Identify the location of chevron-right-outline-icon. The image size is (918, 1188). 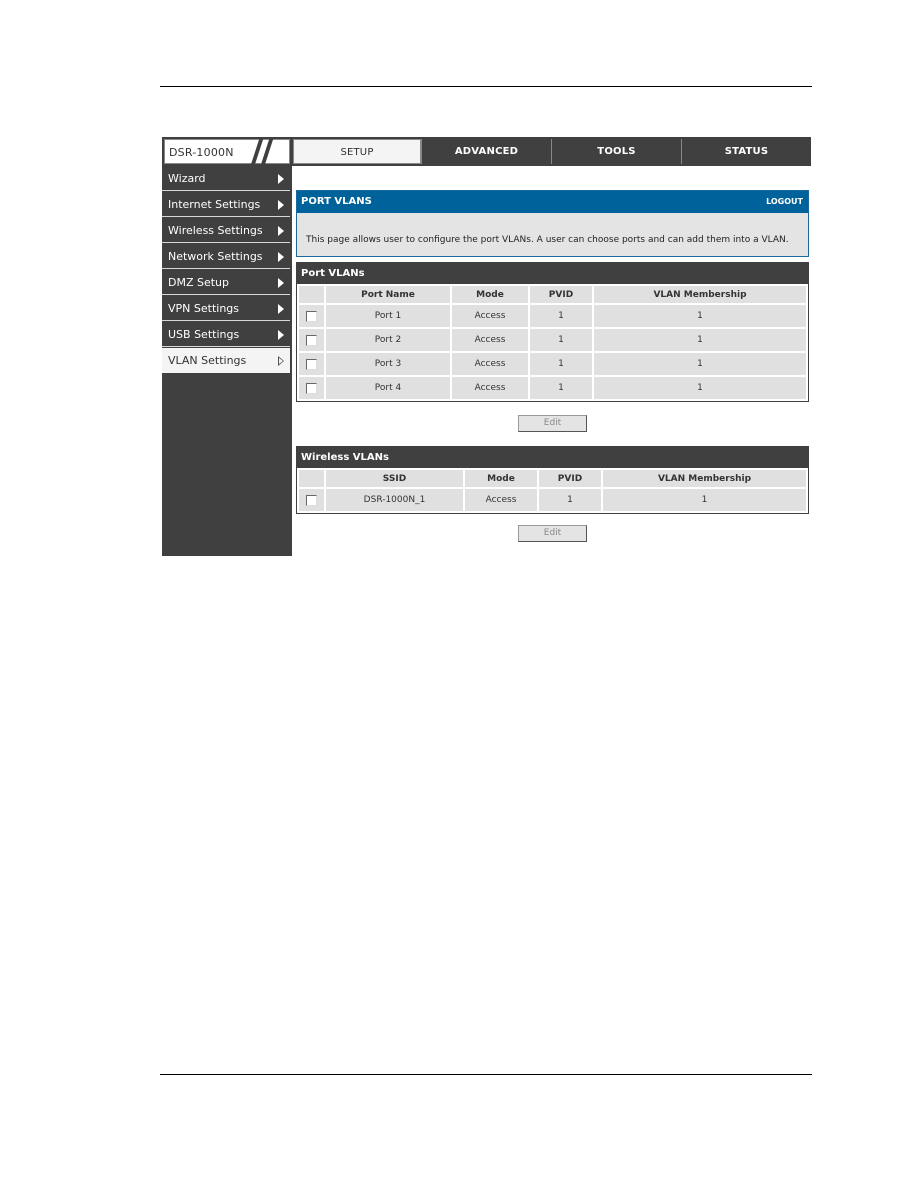
(281, 361).